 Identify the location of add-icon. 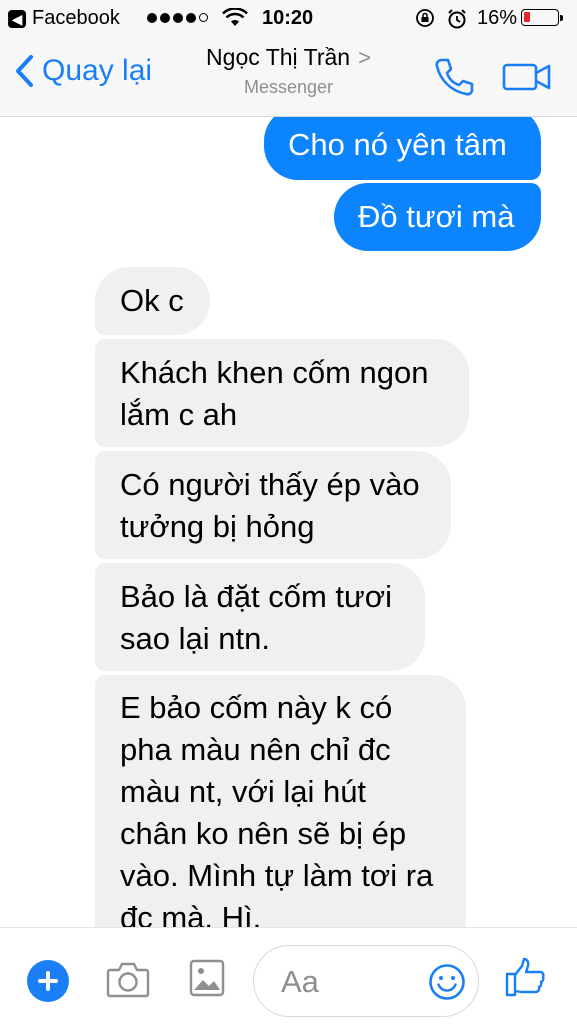
(48, 981).